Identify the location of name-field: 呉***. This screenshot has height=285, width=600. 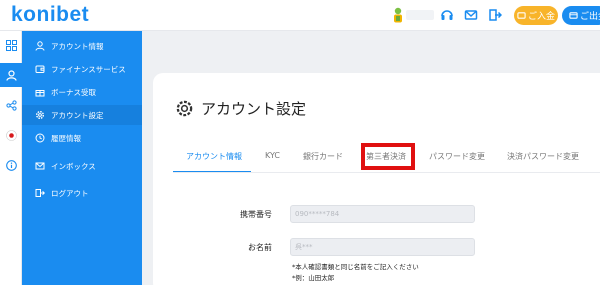
(382, 247).